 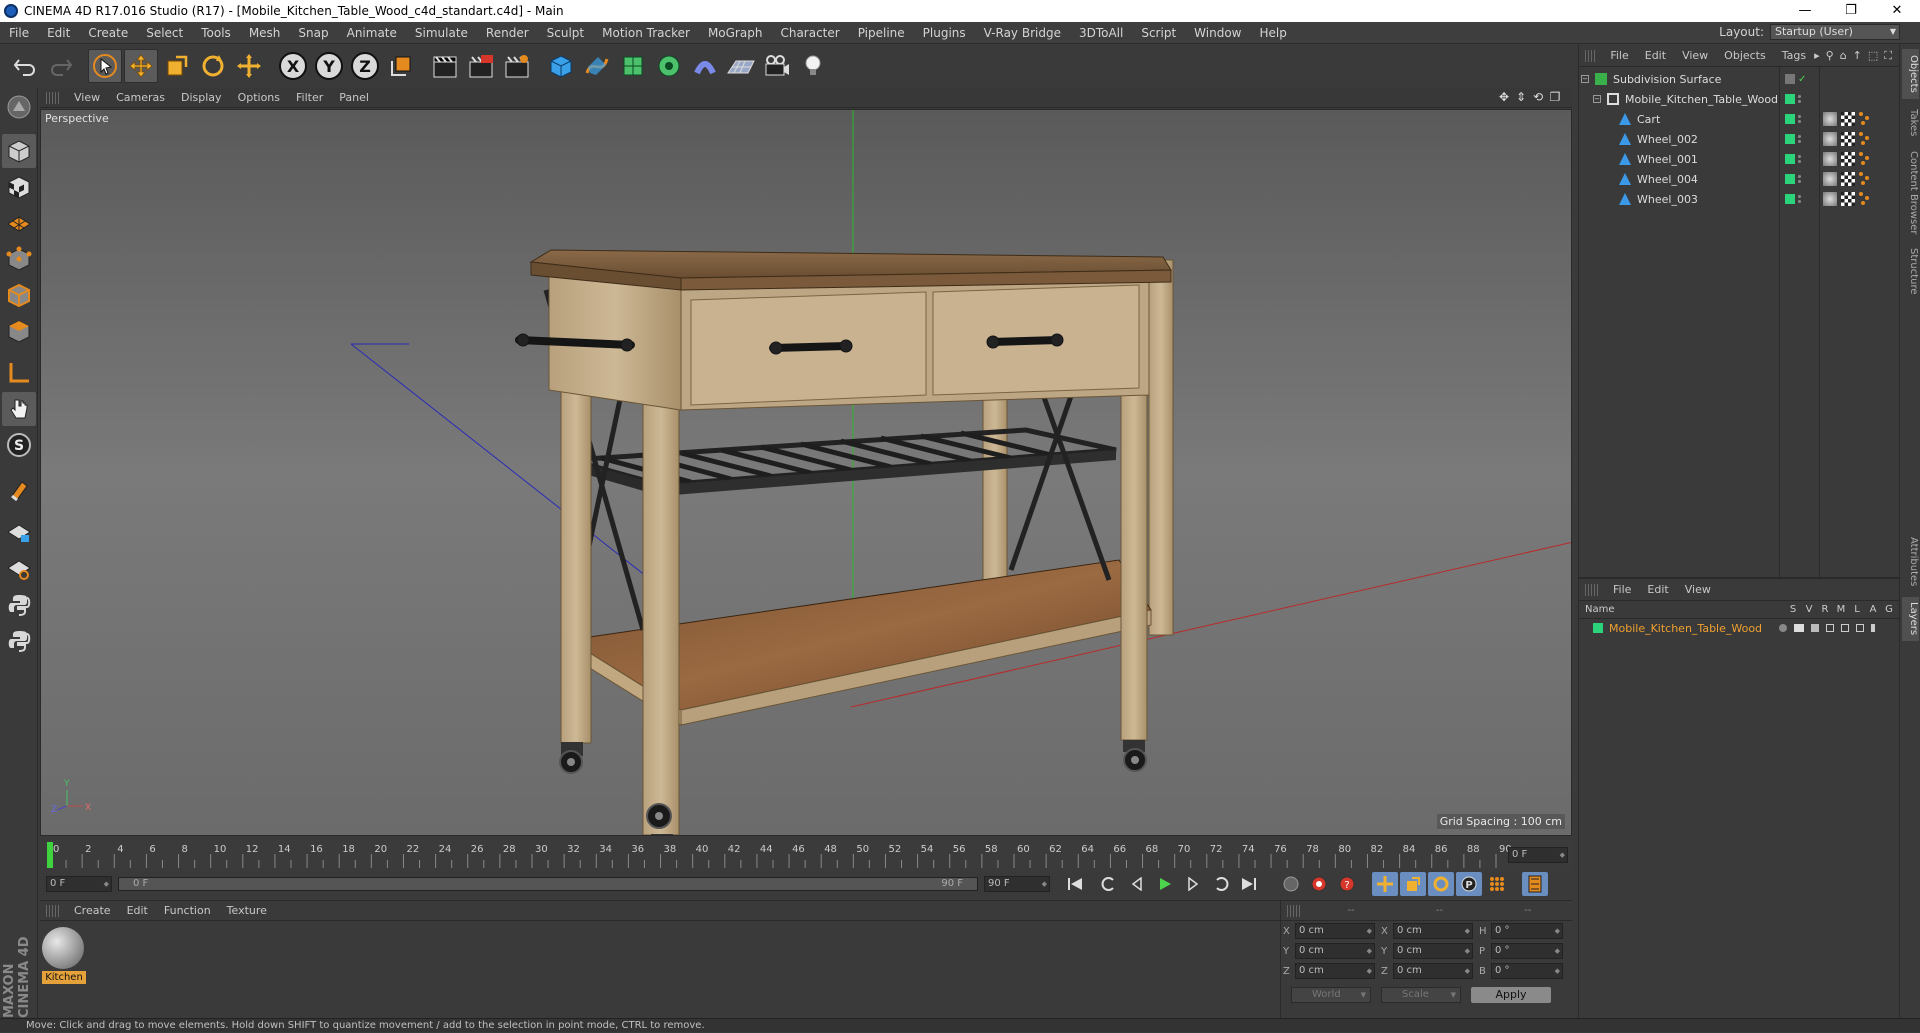 What do you see at coordinates (19, 445) in the screenshot?
I see `snap-button: S` at bounding box center [19, 445].